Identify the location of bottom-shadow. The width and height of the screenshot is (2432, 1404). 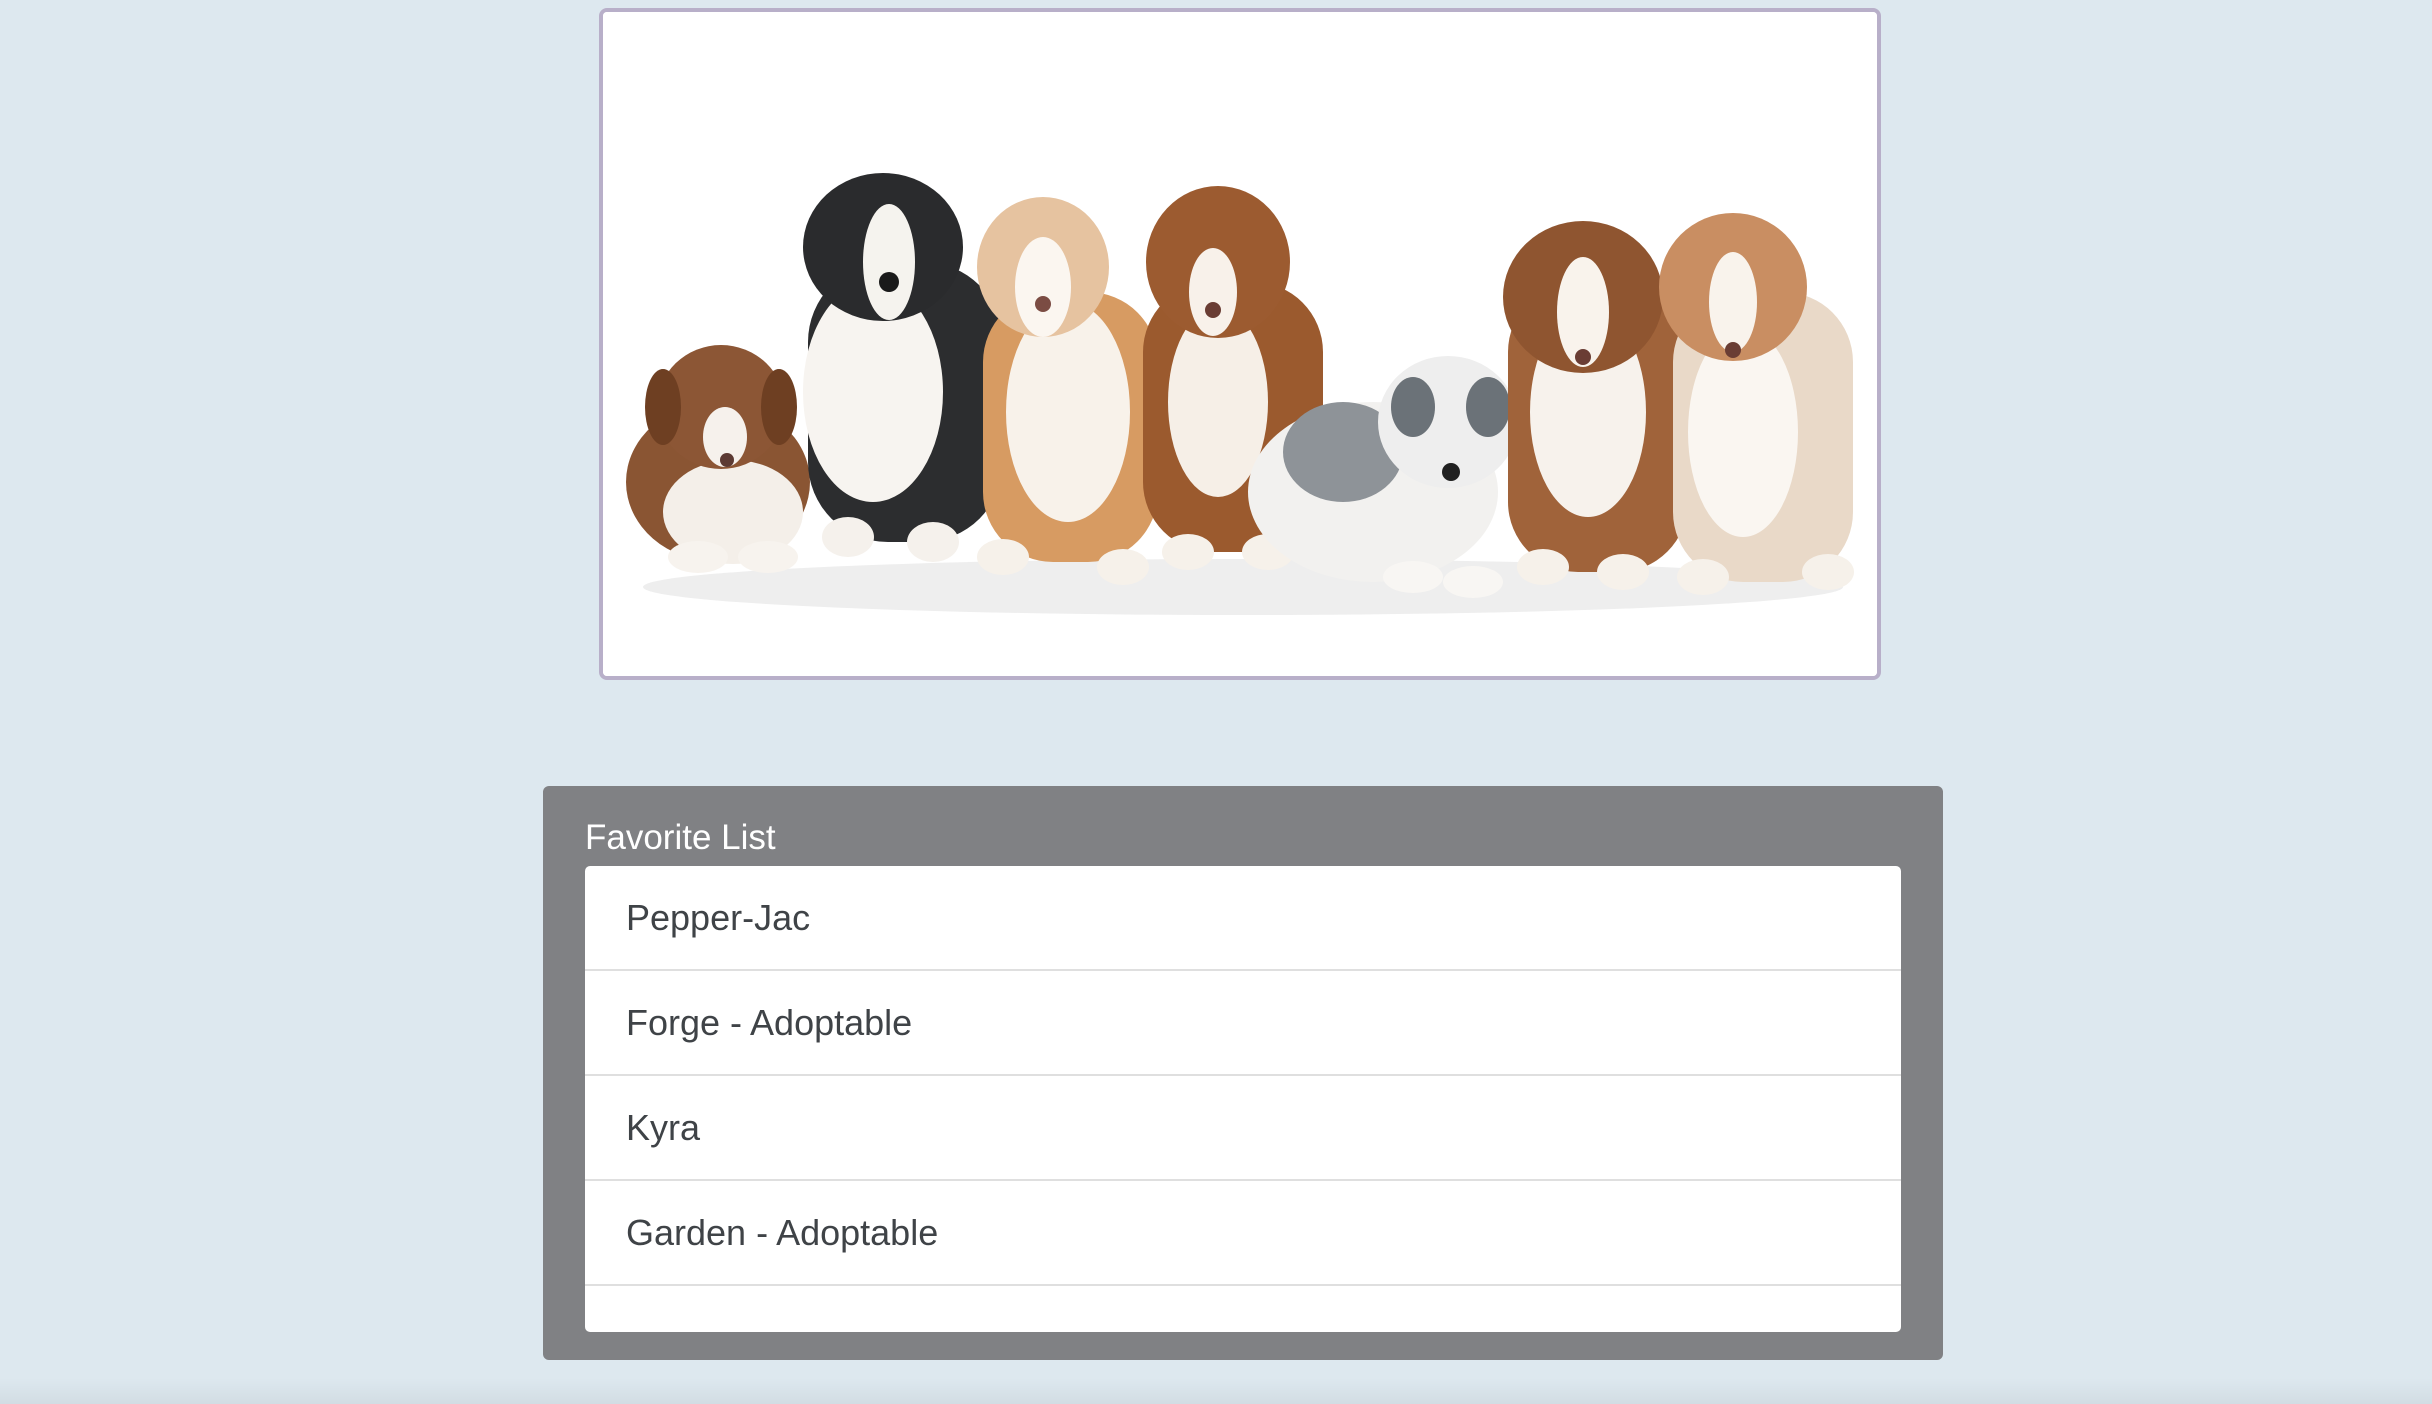
(1216, 1391).